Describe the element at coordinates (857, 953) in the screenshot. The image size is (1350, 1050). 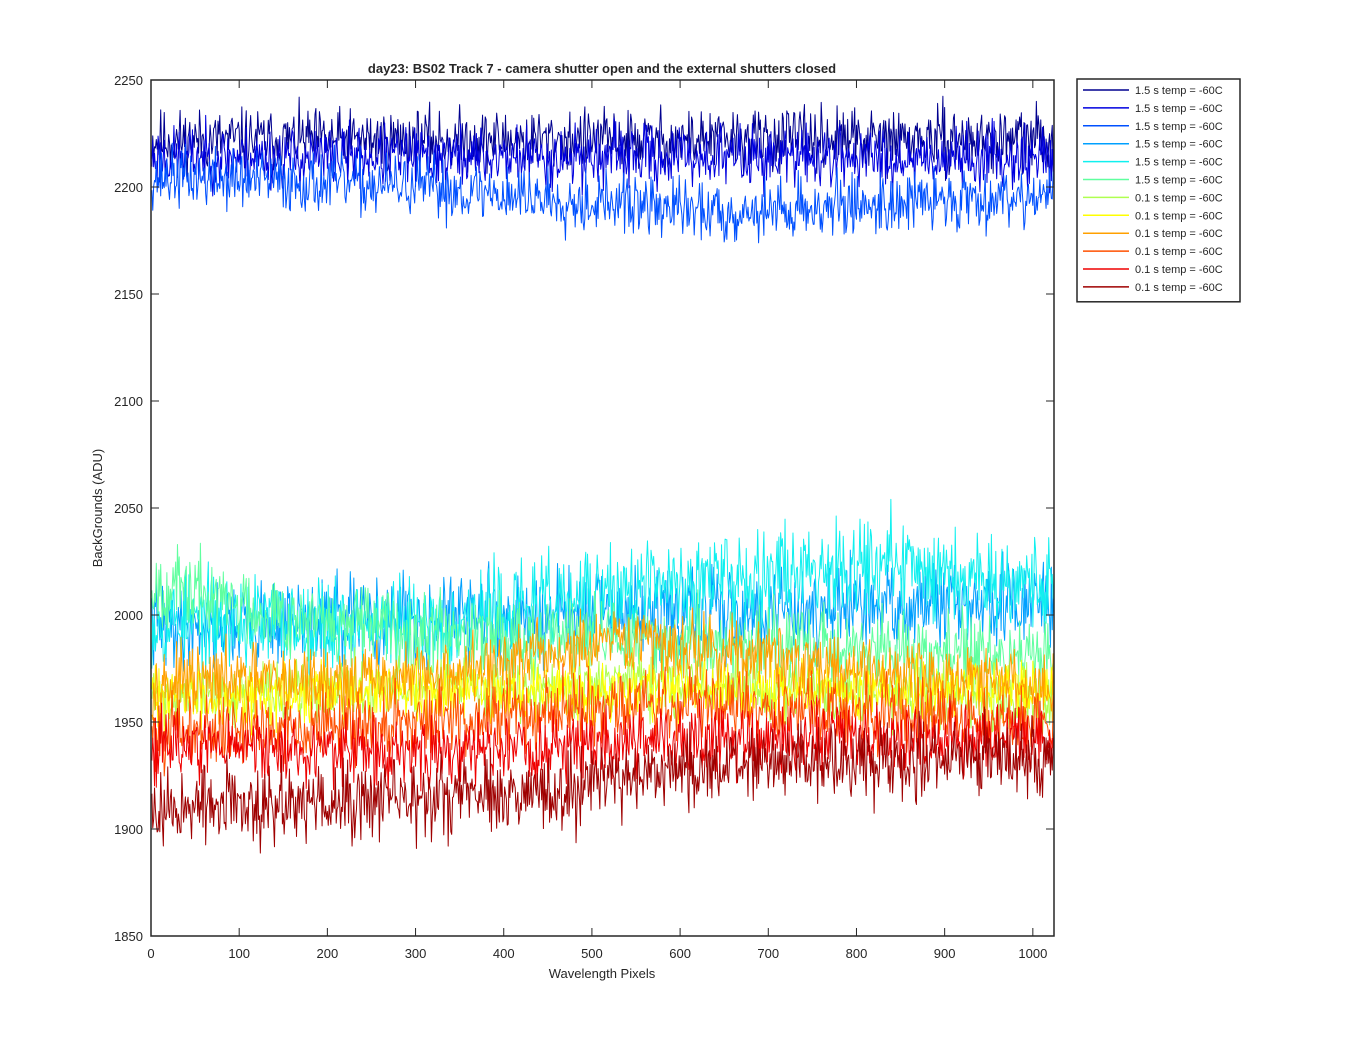
I see `x-tick-label: 800` at that location.